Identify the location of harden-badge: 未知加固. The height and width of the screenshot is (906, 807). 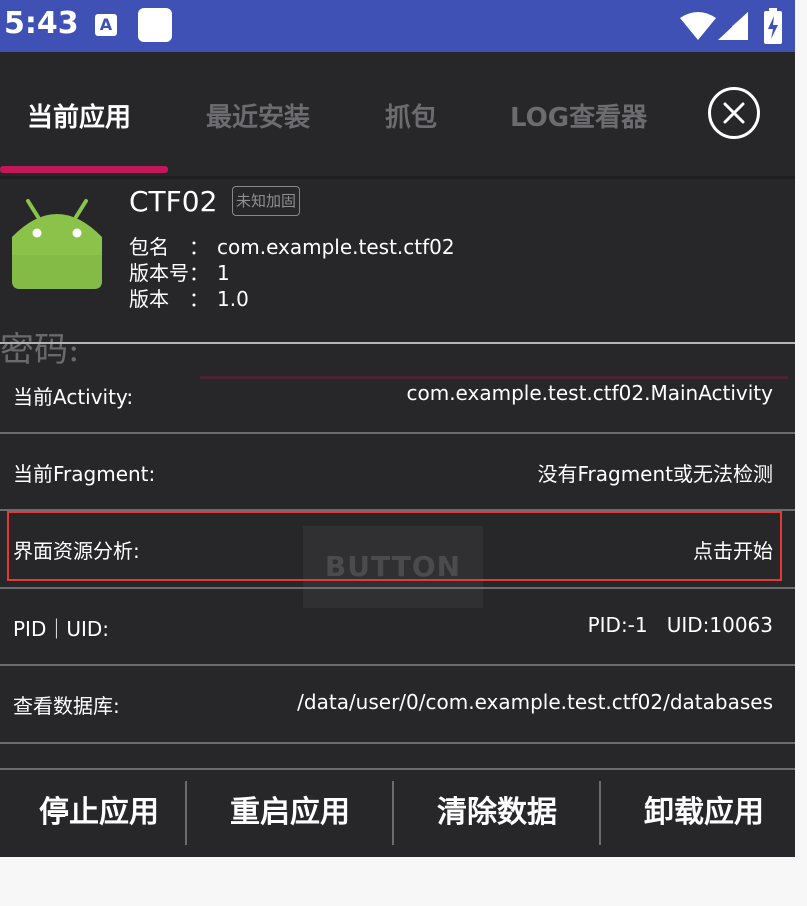
(266, 201).